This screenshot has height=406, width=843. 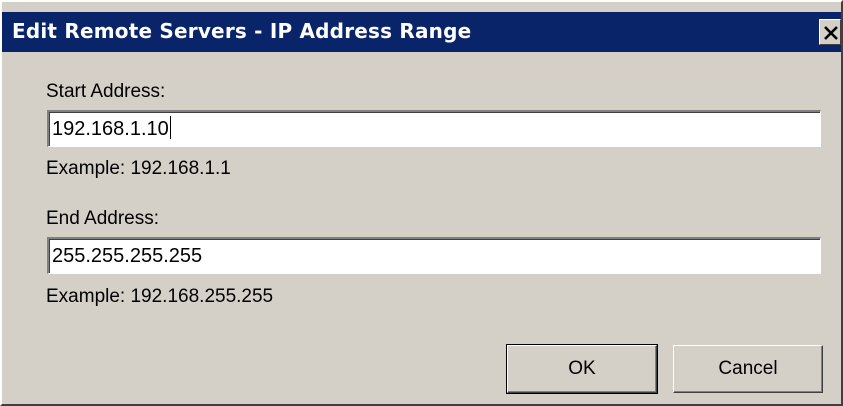 I want to click on ok-button: OK, so click(x=582, y=369).